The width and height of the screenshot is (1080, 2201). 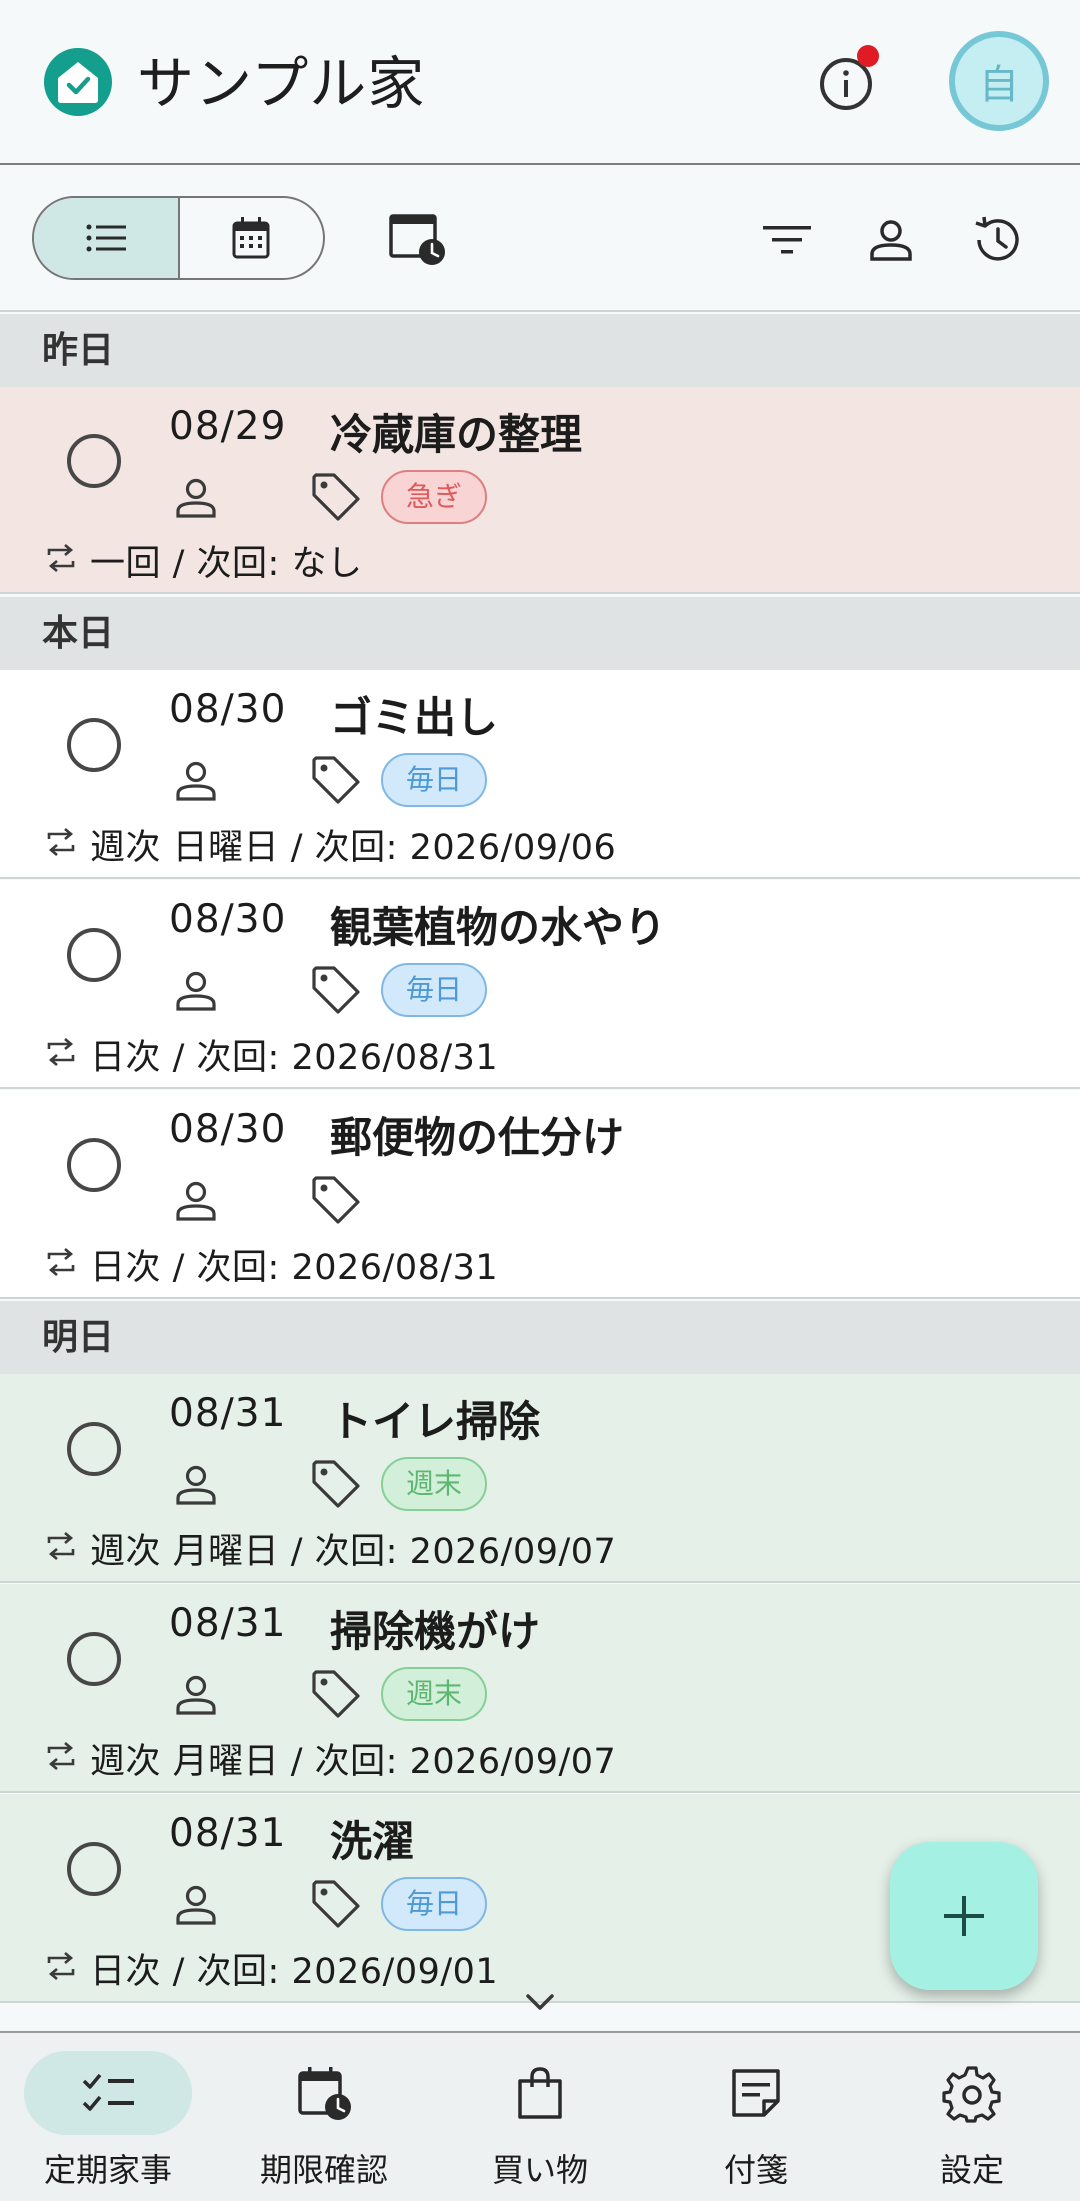 What do you see at coordinates (971, 2094) in the screenshot?
I see `gear-icon` at bounding box center [971, 2094].